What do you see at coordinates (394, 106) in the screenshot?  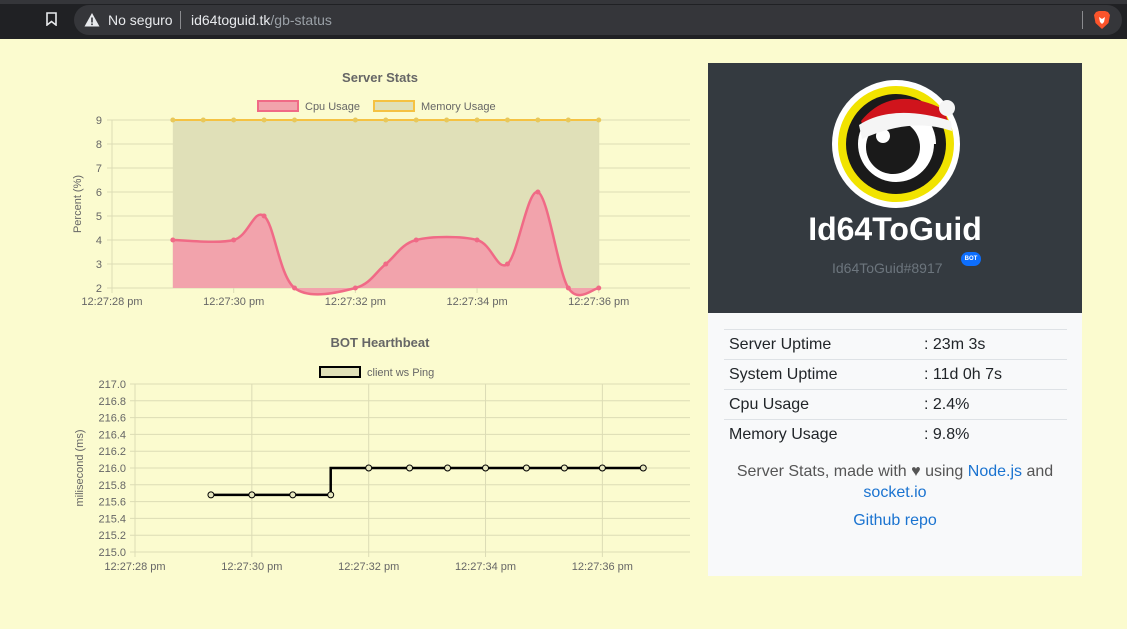 I see `legend-swatch` at bounding box center [394, 106].